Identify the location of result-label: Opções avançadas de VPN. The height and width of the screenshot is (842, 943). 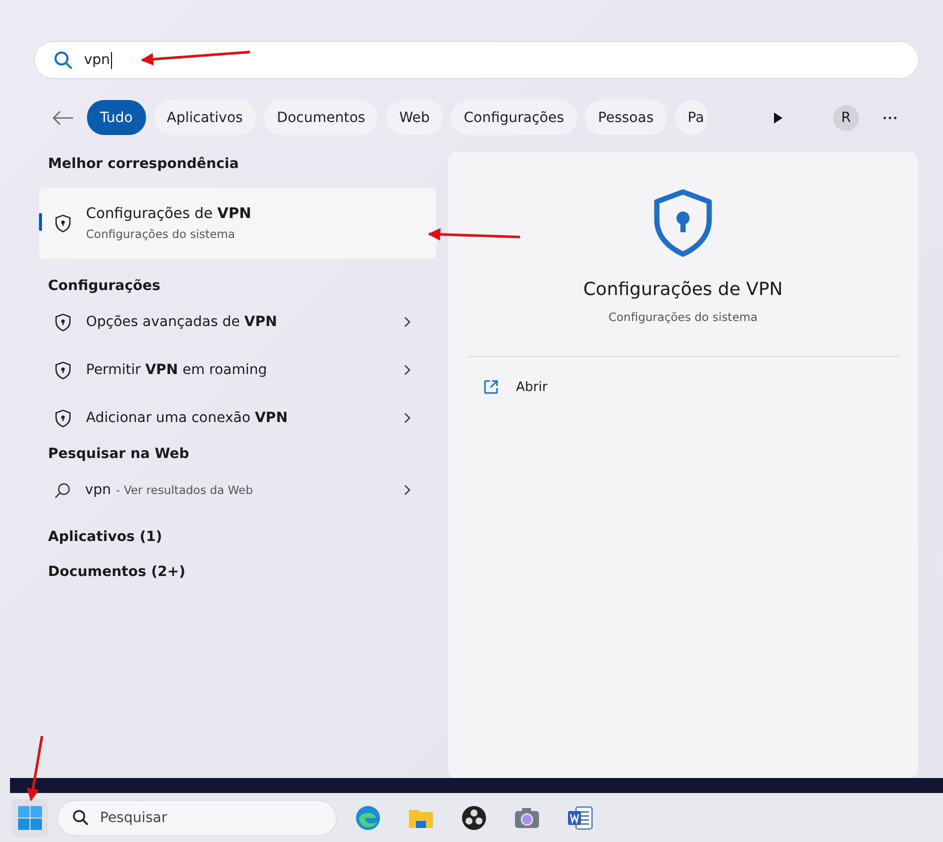
(182, 322).